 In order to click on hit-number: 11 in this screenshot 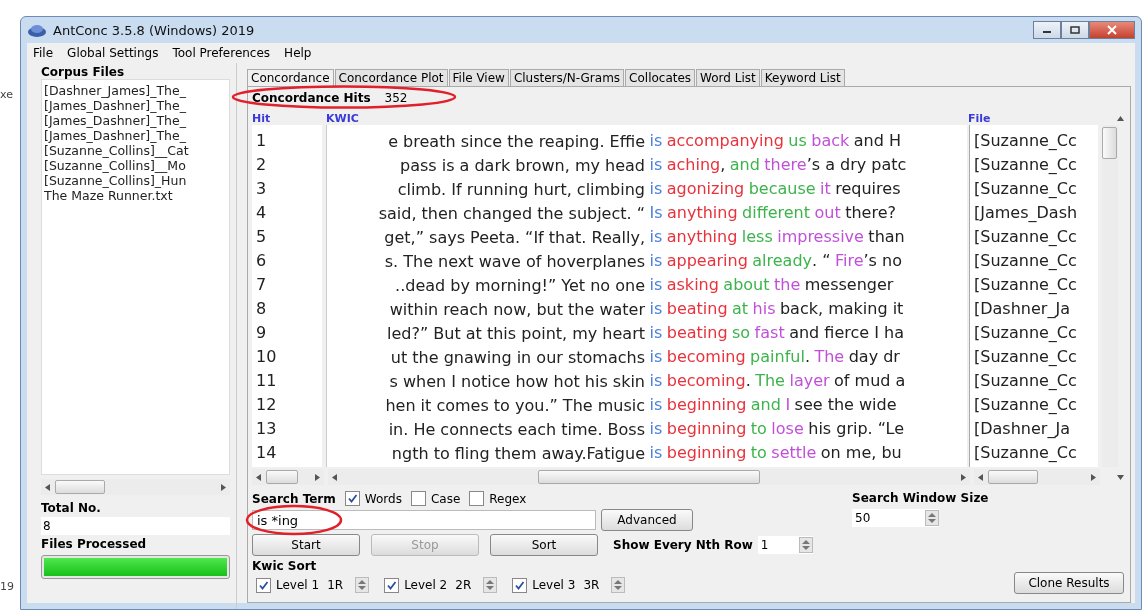, I will do `click(266, 381)`.